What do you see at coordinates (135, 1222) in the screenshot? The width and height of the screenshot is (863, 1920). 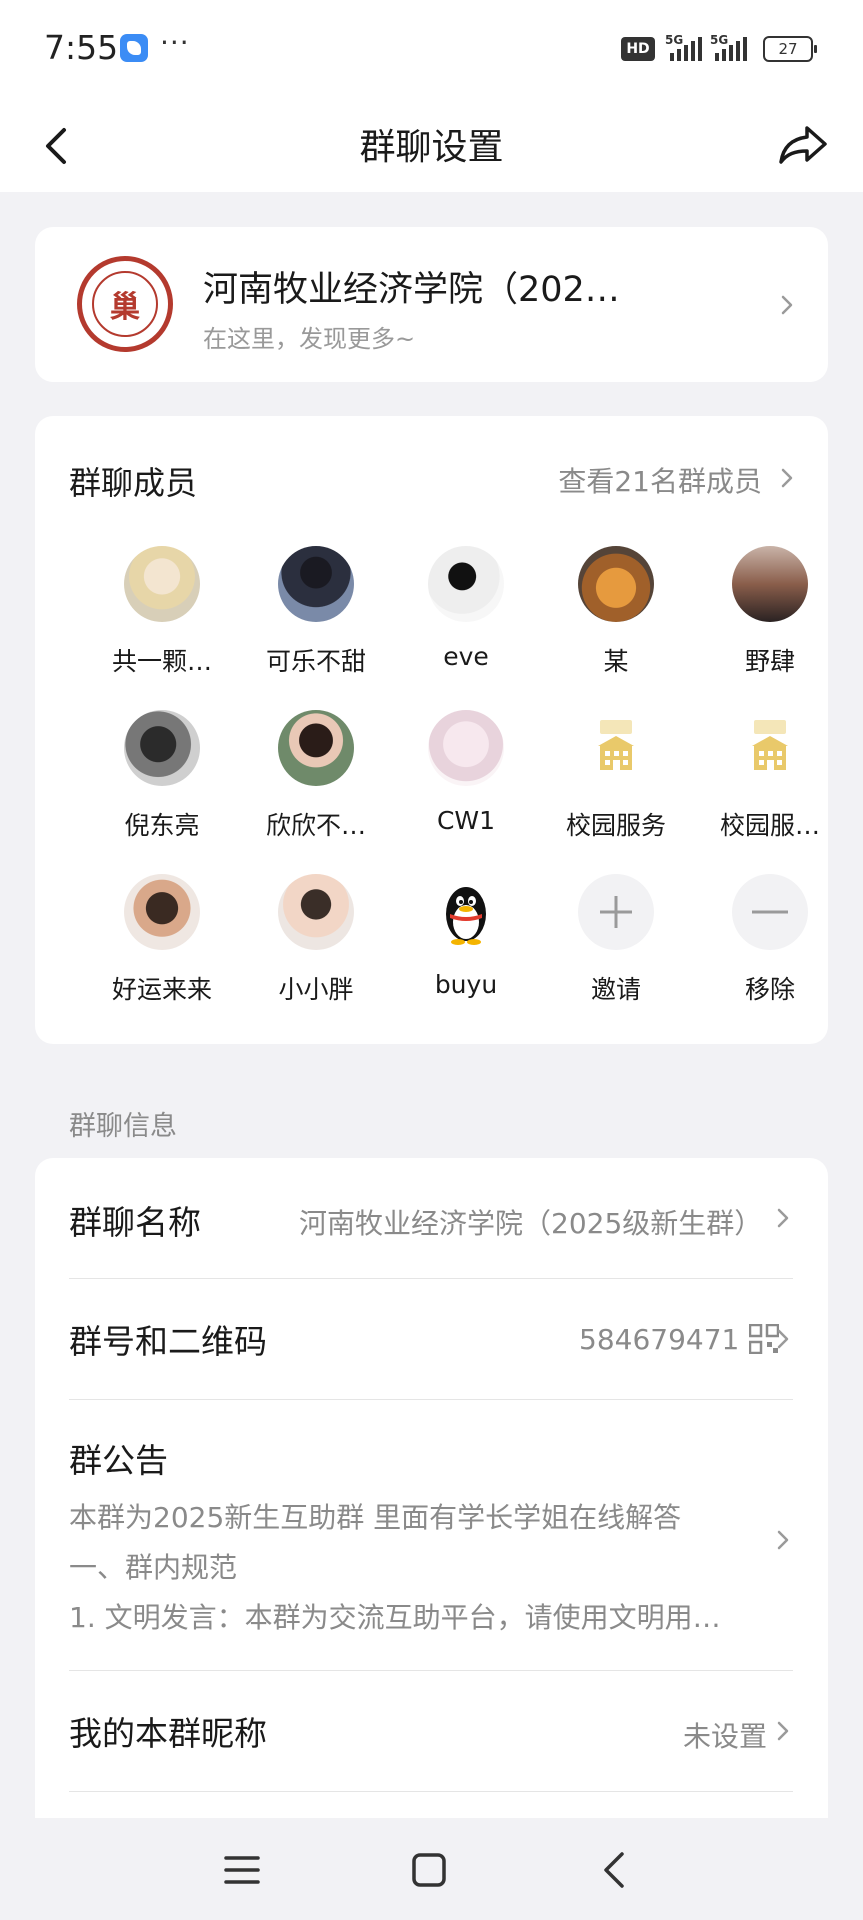 I see `group-name-label: 群聊名称` at bounding box center [135, 1222].